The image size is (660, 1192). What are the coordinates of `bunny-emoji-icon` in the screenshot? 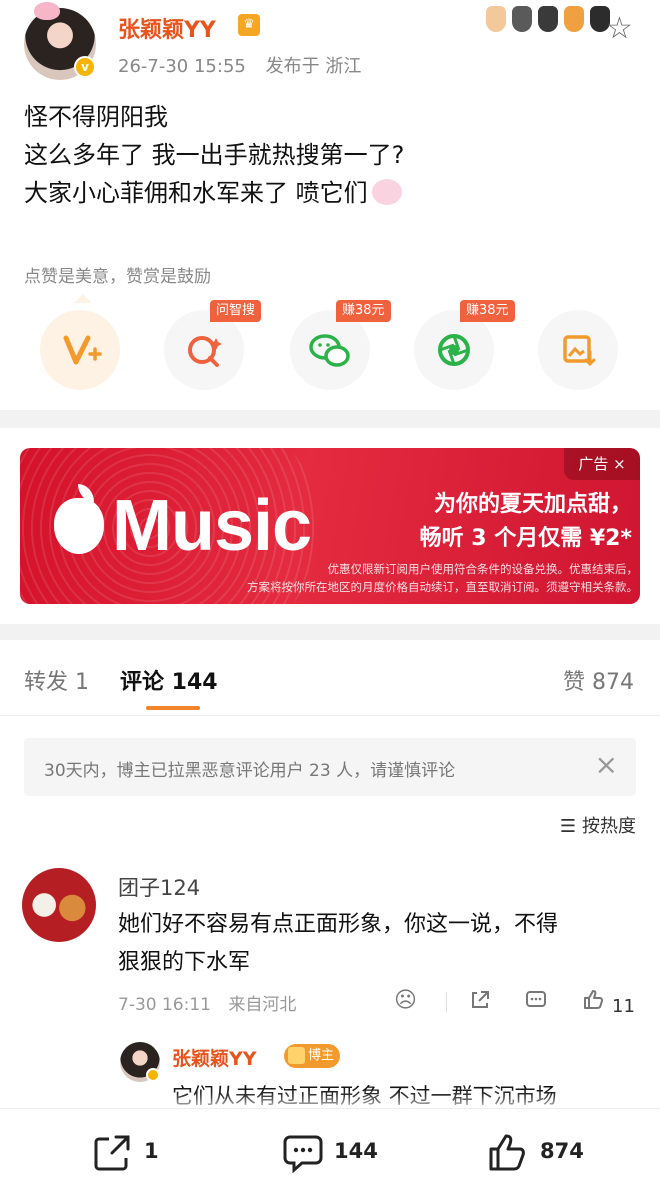 It's located at (386, 192).